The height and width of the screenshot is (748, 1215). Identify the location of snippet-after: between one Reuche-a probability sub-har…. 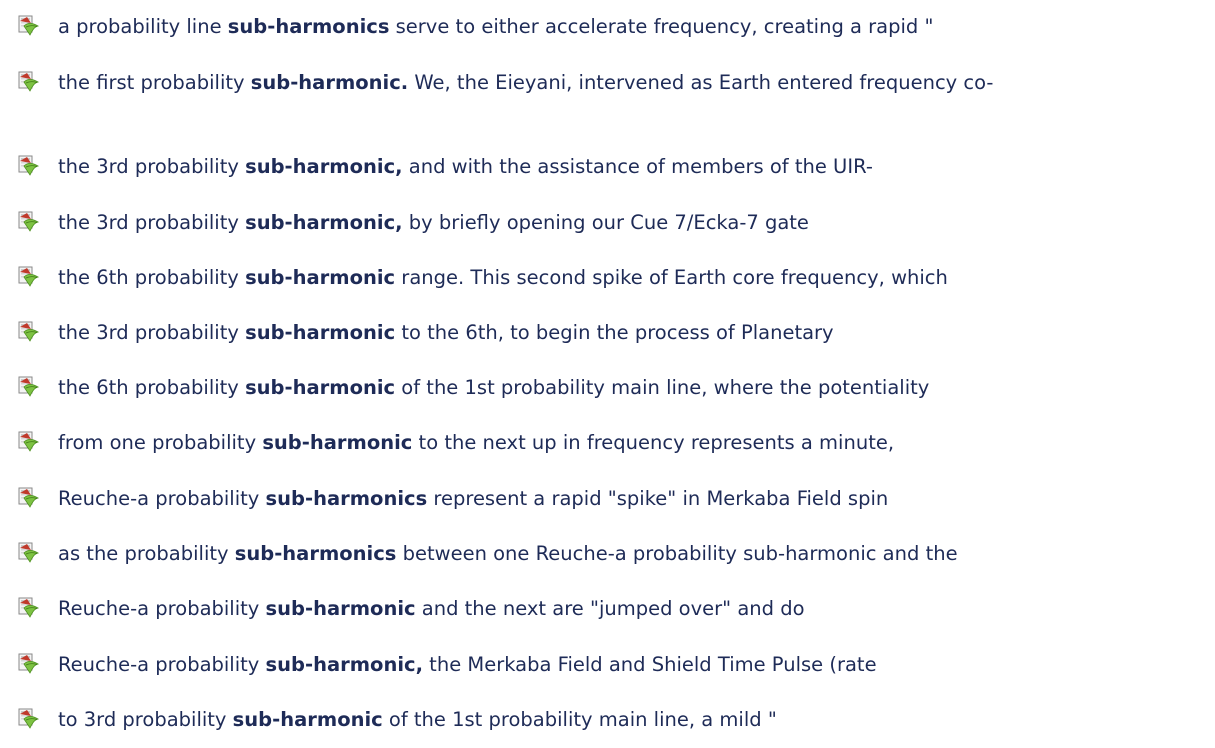
(677, 553).